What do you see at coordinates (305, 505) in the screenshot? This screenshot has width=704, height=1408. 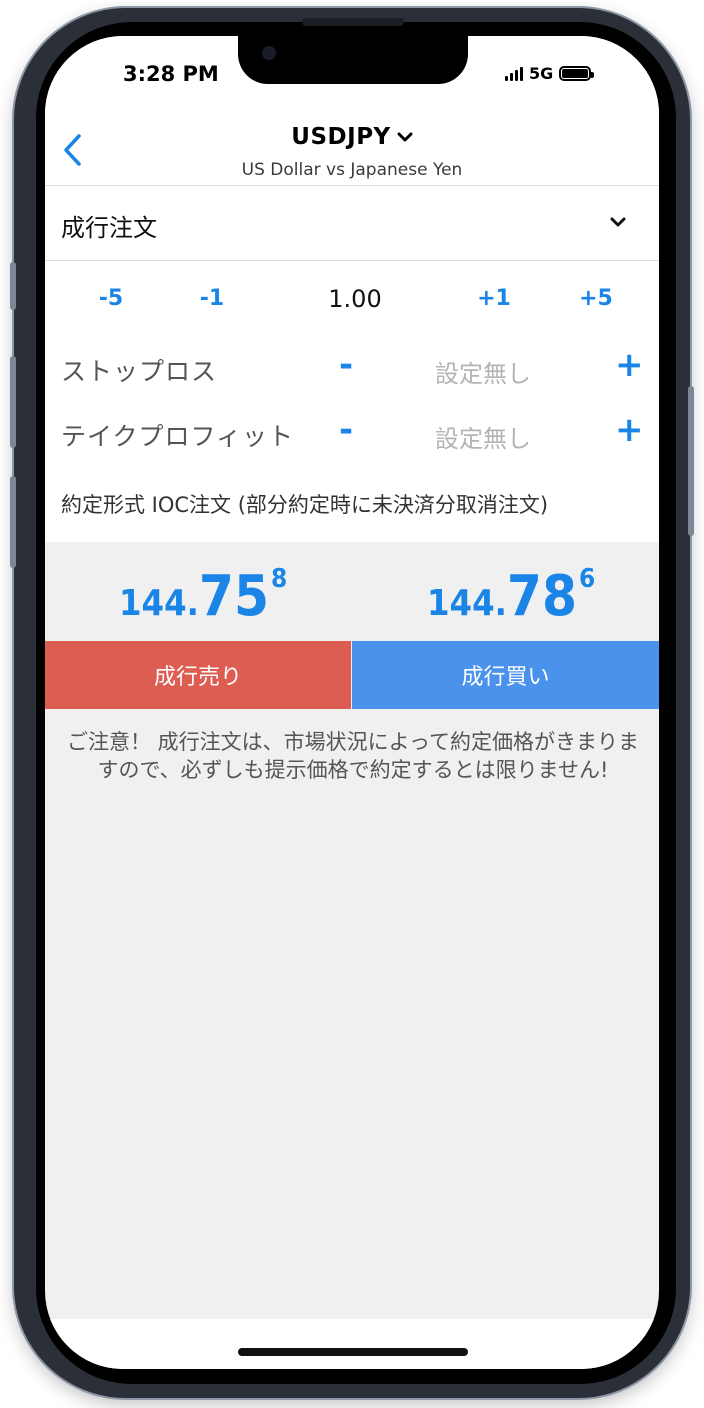 I see `execution-type-text: 約定形式 IOC注文 (部分約定時に未決済分取消注文)` at bounding box center [305, 505].